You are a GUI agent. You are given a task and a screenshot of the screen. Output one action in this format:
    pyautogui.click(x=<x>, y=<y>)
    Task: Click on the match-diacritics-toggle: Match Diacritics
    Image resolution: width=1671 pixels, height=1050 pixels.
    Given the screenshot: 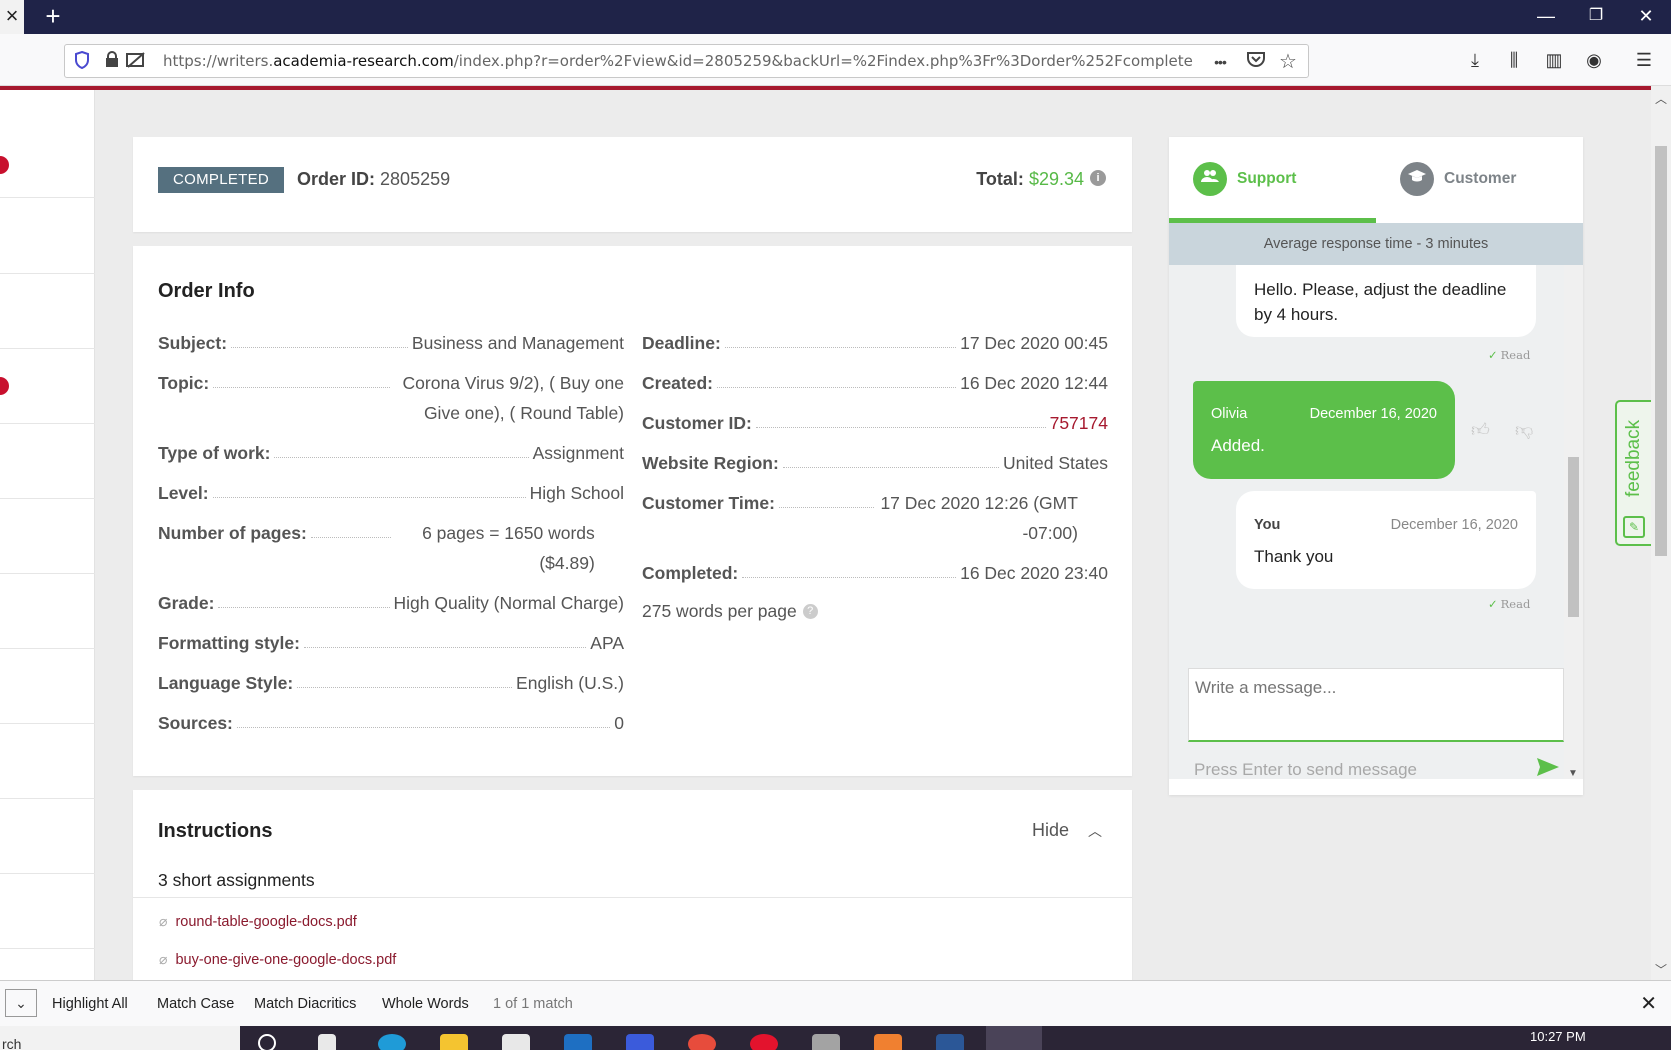 What is the action you would take?
    pyautogui.click(x=305, y=1004)
    